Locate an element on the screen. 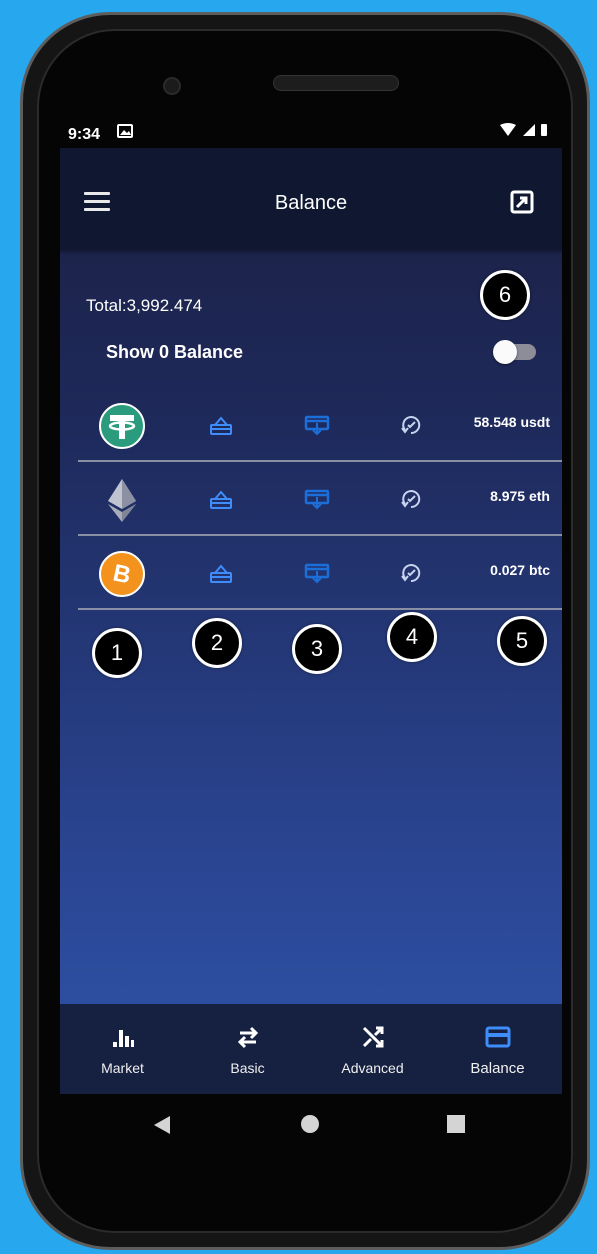  bitcoin-logo: B is located at coordinates (122, 574).